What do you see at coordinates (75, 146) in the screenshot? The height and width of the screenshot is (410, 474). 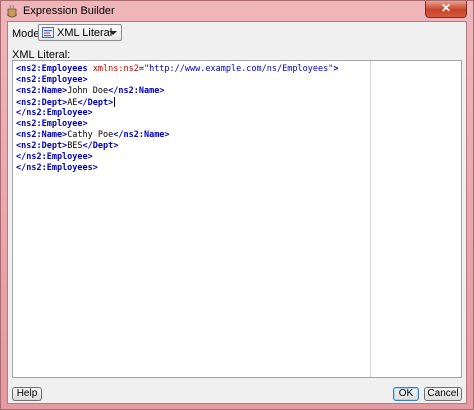 I see `code-token: BES` at bounding box center [75, 146].